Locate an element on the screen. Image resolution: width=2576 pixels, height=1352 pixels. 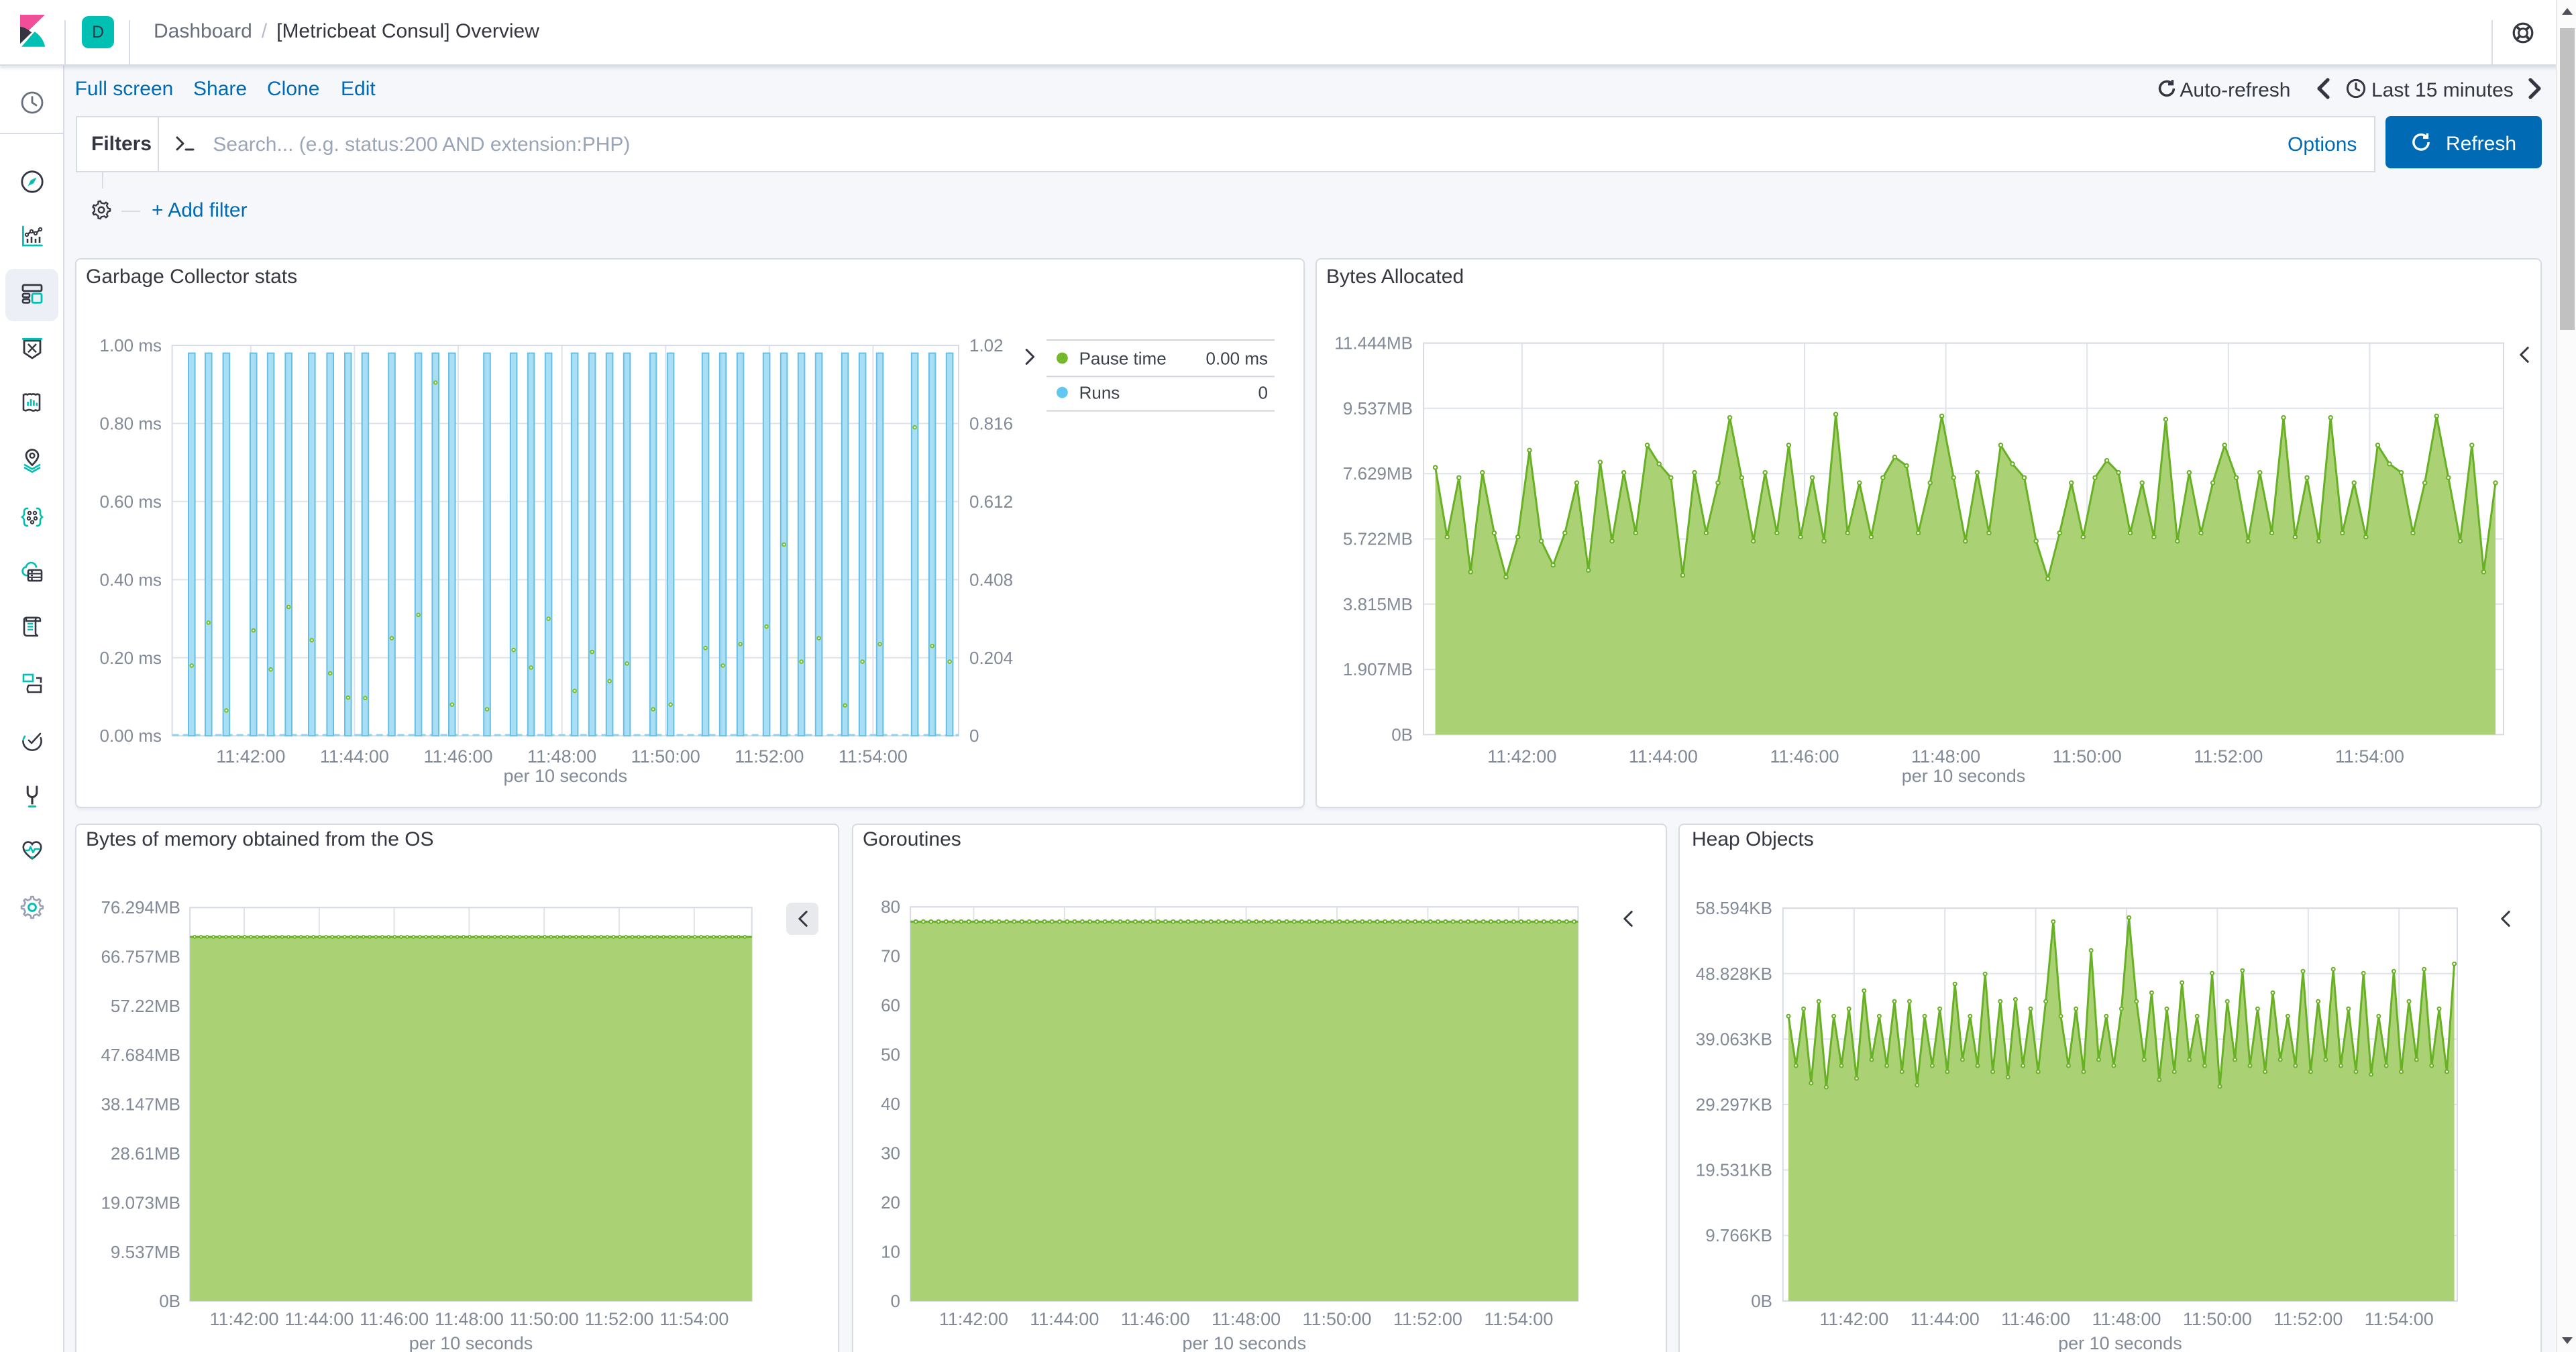
svg-text: 40 is located at coordinates (890, 1104).